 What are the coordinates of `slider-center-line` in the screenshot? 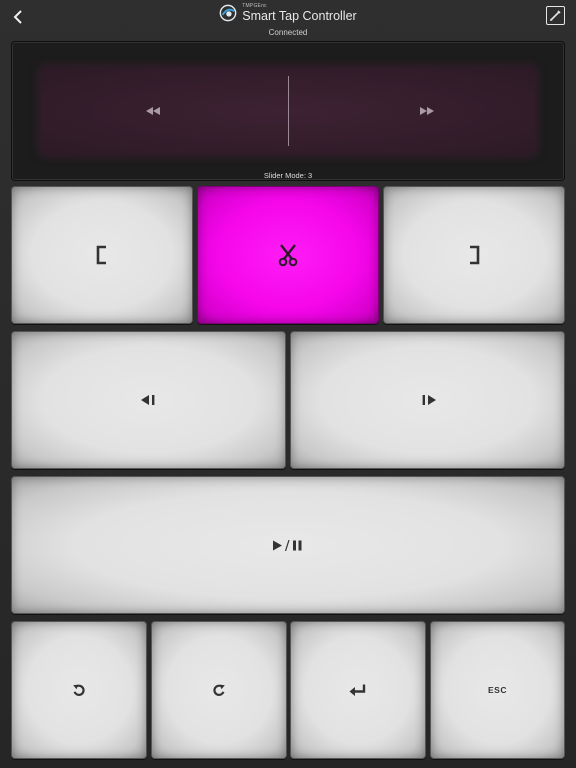 It's located at (288, 111).